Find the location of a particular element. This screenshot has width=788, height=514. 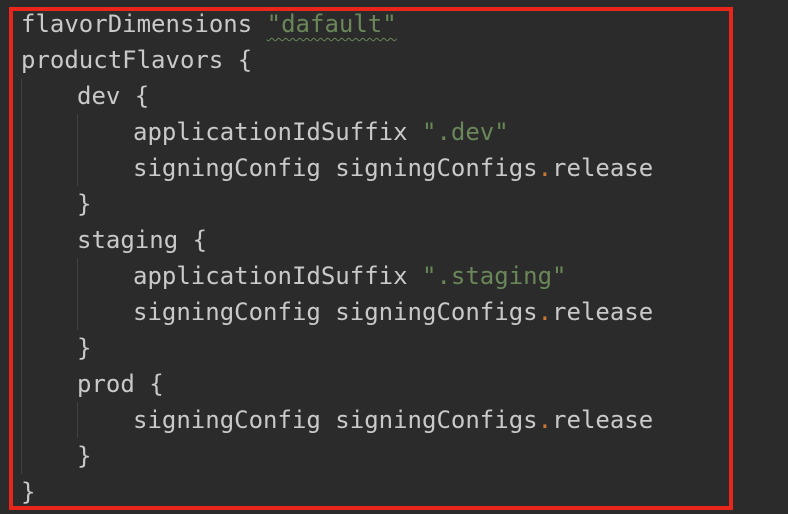

code-line-prod-signing: signingConfig signingConfigs.release is located at coordinates (337, 420).